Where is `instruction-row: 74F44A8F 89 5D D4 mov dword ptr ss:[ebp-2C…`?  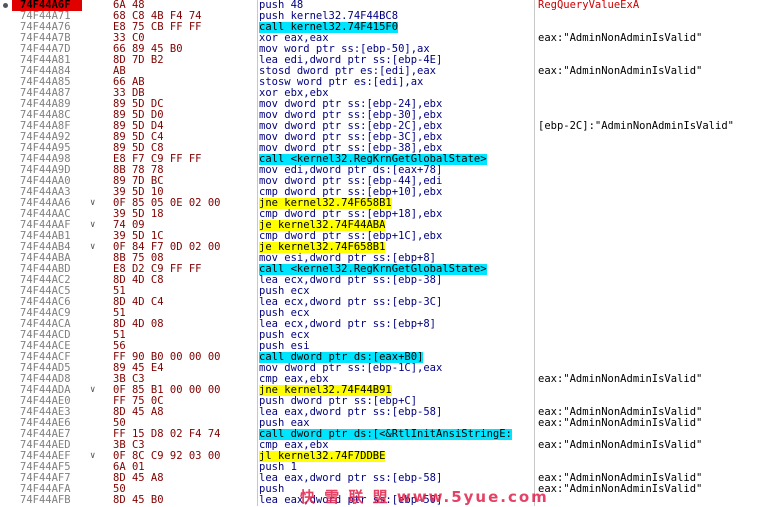
instruction-row: 74F44A8F 89 5D D4 mov dword ptr ss:[ebp-2C… is located at coordinates (380, 126).